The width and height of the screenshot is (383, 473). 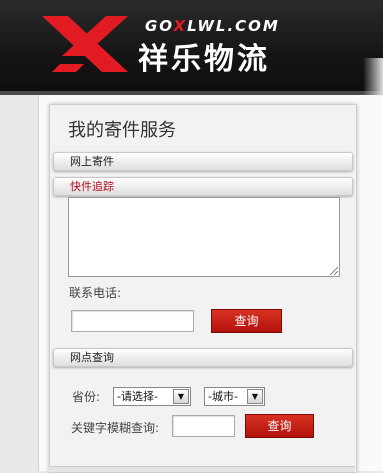 I want to click on keyword-input, so click(x=203, y=426).